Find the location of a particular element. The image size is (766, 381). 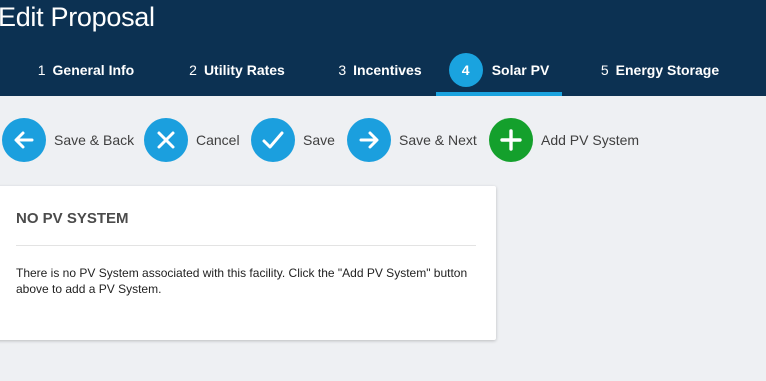

save-and-back-button: Save & Back is located at coordinates (68, 140).